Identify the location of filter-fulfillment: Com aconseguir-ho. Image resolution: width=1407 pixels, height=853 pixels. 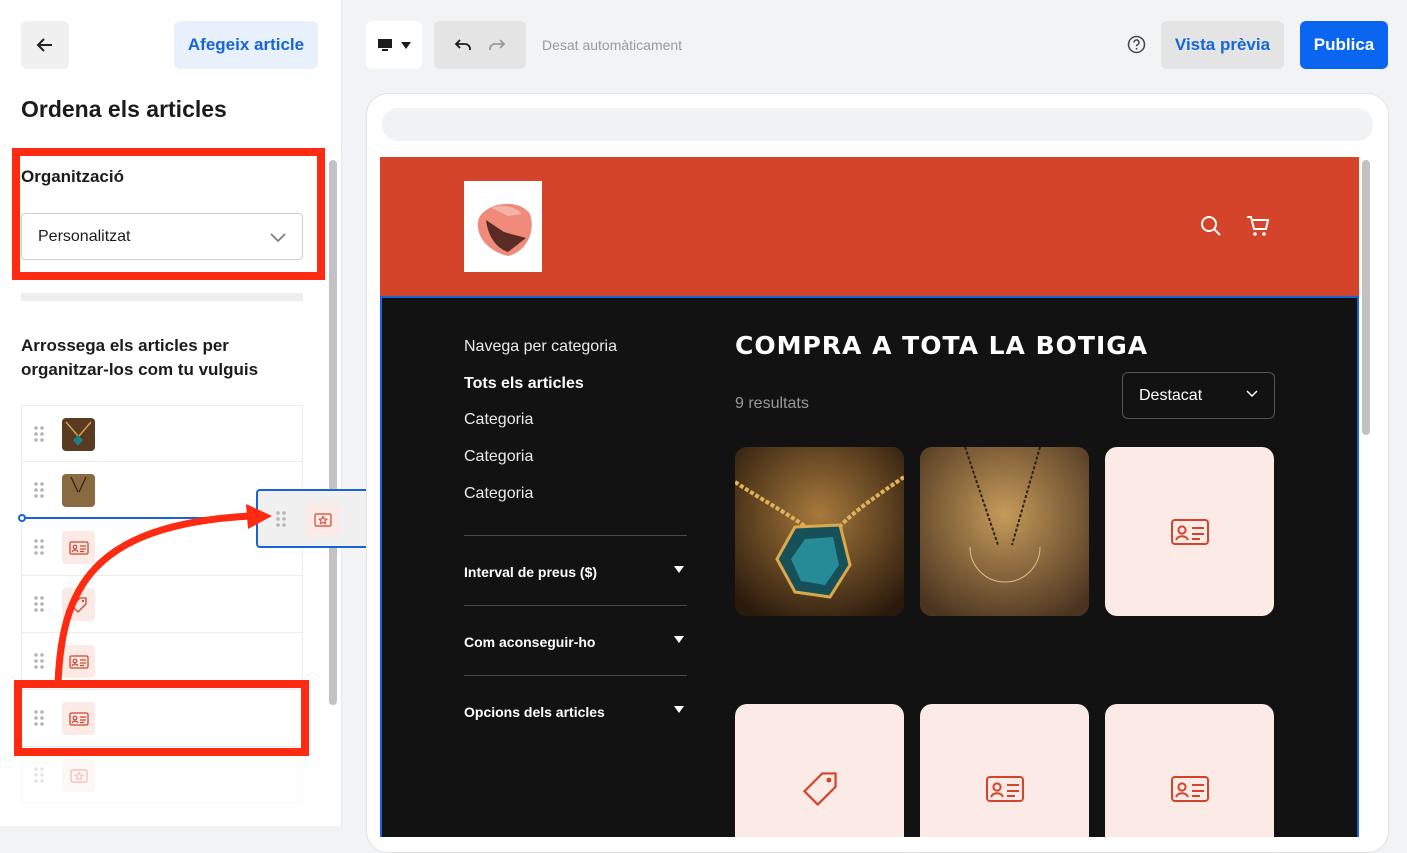
(575, 640).